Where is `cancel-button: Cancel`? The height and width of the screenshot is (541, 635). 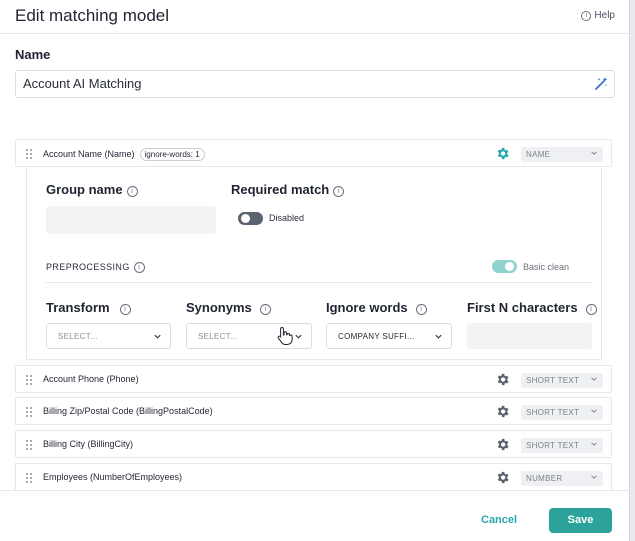 cancel-button: Cancel is located at coordinates (499, 520).